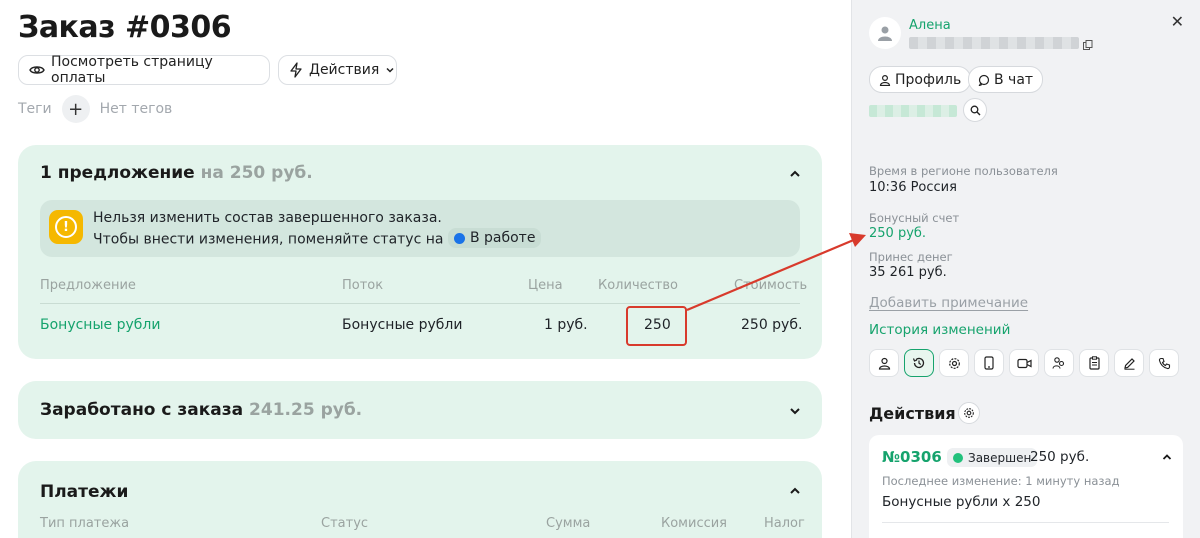 The height and width of the screenshot is (538, 1200). I want to click on clipboard-icon, so click(1094, 363).